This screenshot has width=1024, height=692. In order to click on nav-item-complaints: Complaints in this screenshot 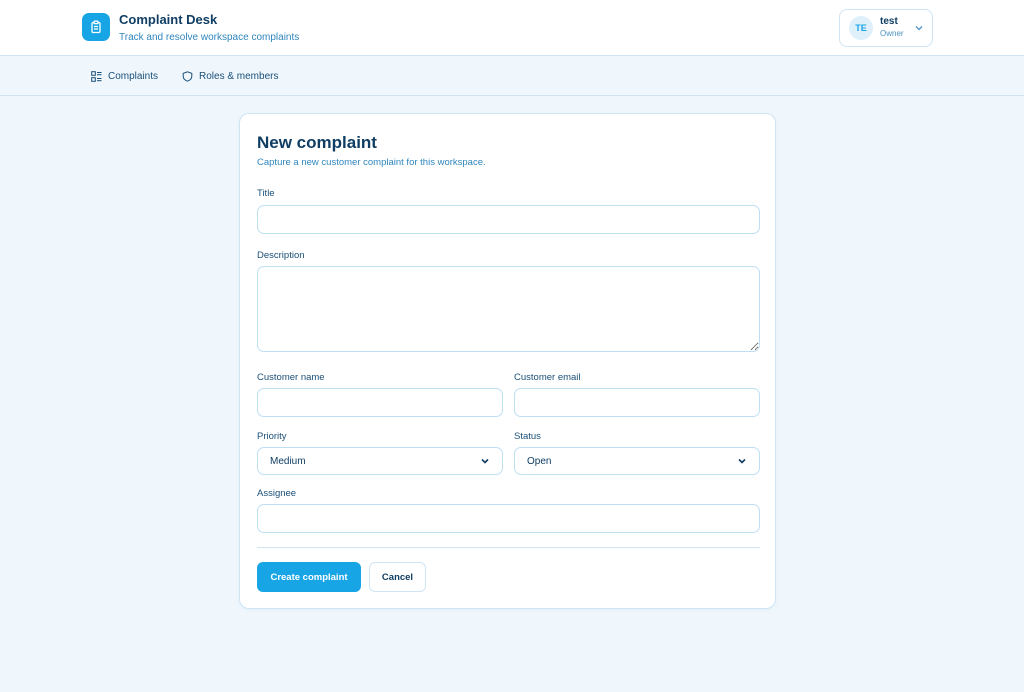, I will do `click(124, 76)`.